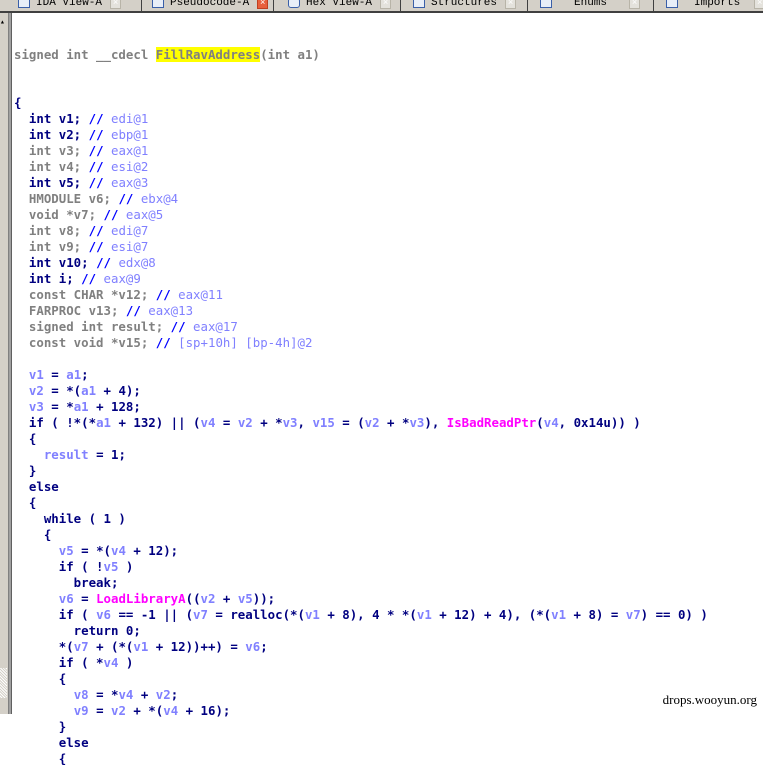  I want to click on signature-params: (int a1), so click(290, 54).